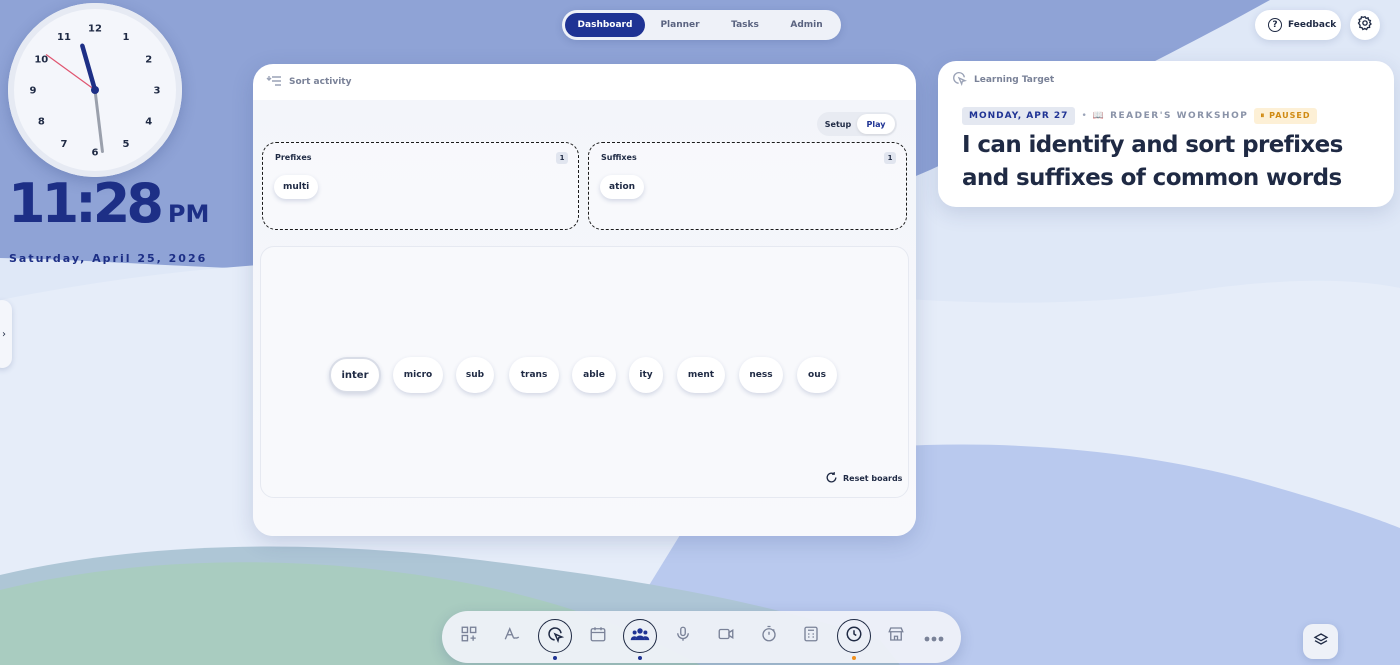  I want to click on clock-center-pin, so click(95, 90).